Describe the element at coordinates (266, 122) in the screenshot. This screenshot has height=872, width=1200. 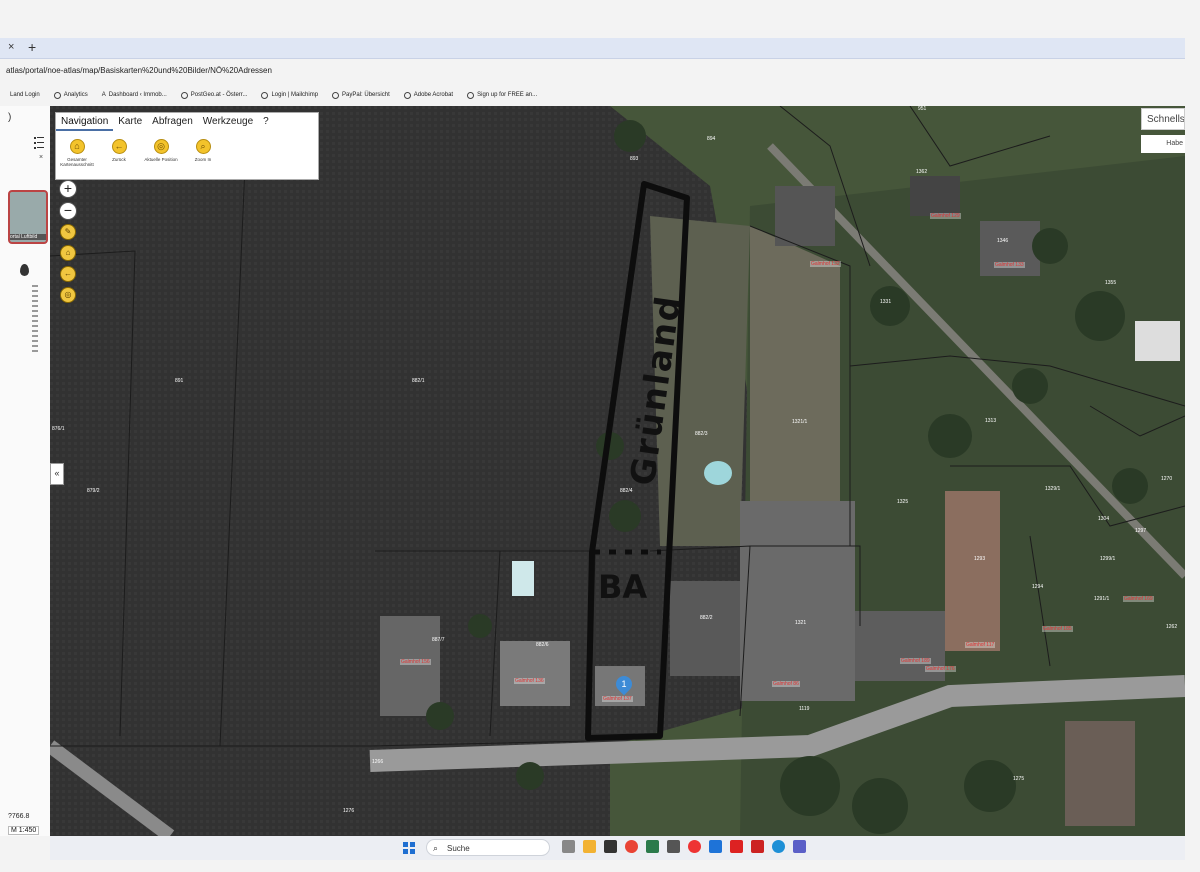
I see `tab-help: ?` at that location.